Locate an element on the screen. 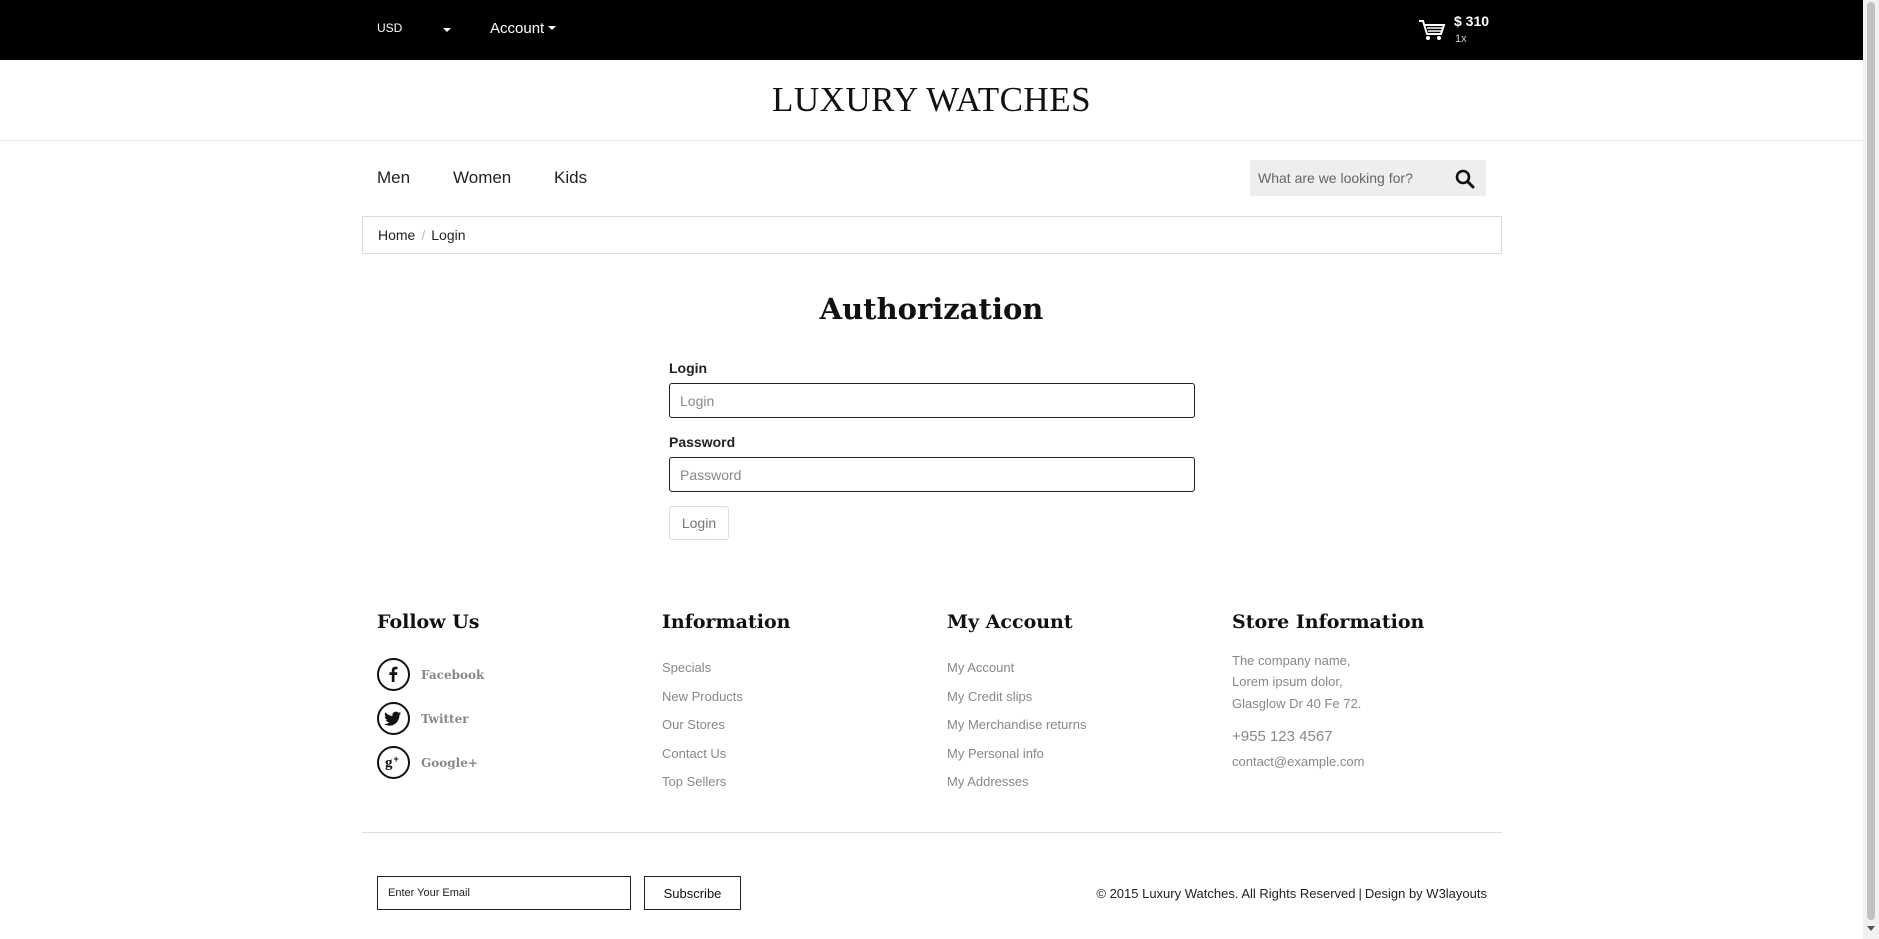  scrollbar-thumb is located at coordinates (1871, 461).